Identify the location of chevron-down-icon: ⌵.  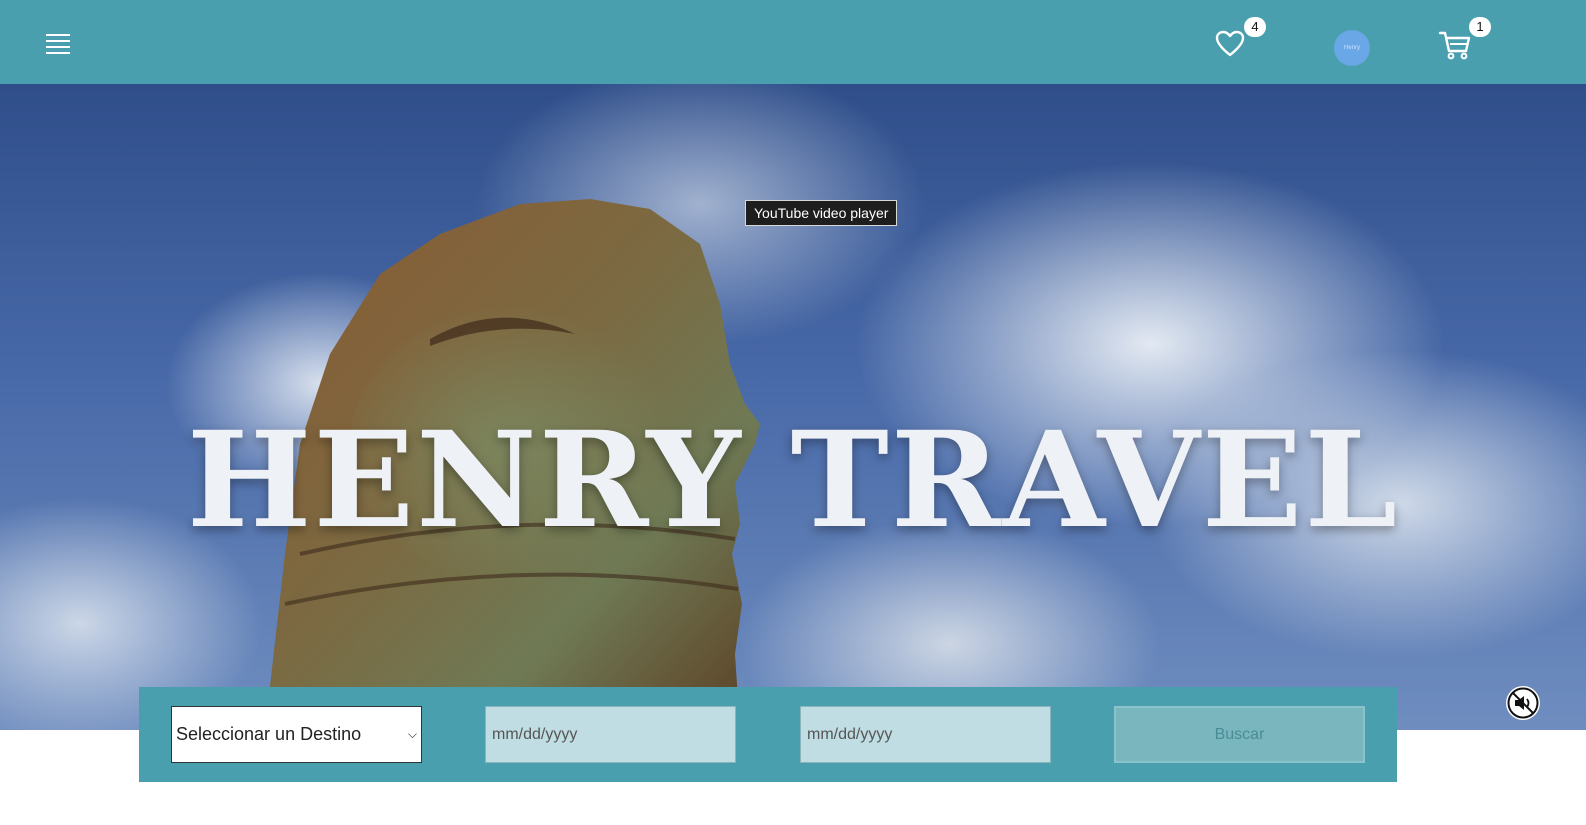
(412, 734).